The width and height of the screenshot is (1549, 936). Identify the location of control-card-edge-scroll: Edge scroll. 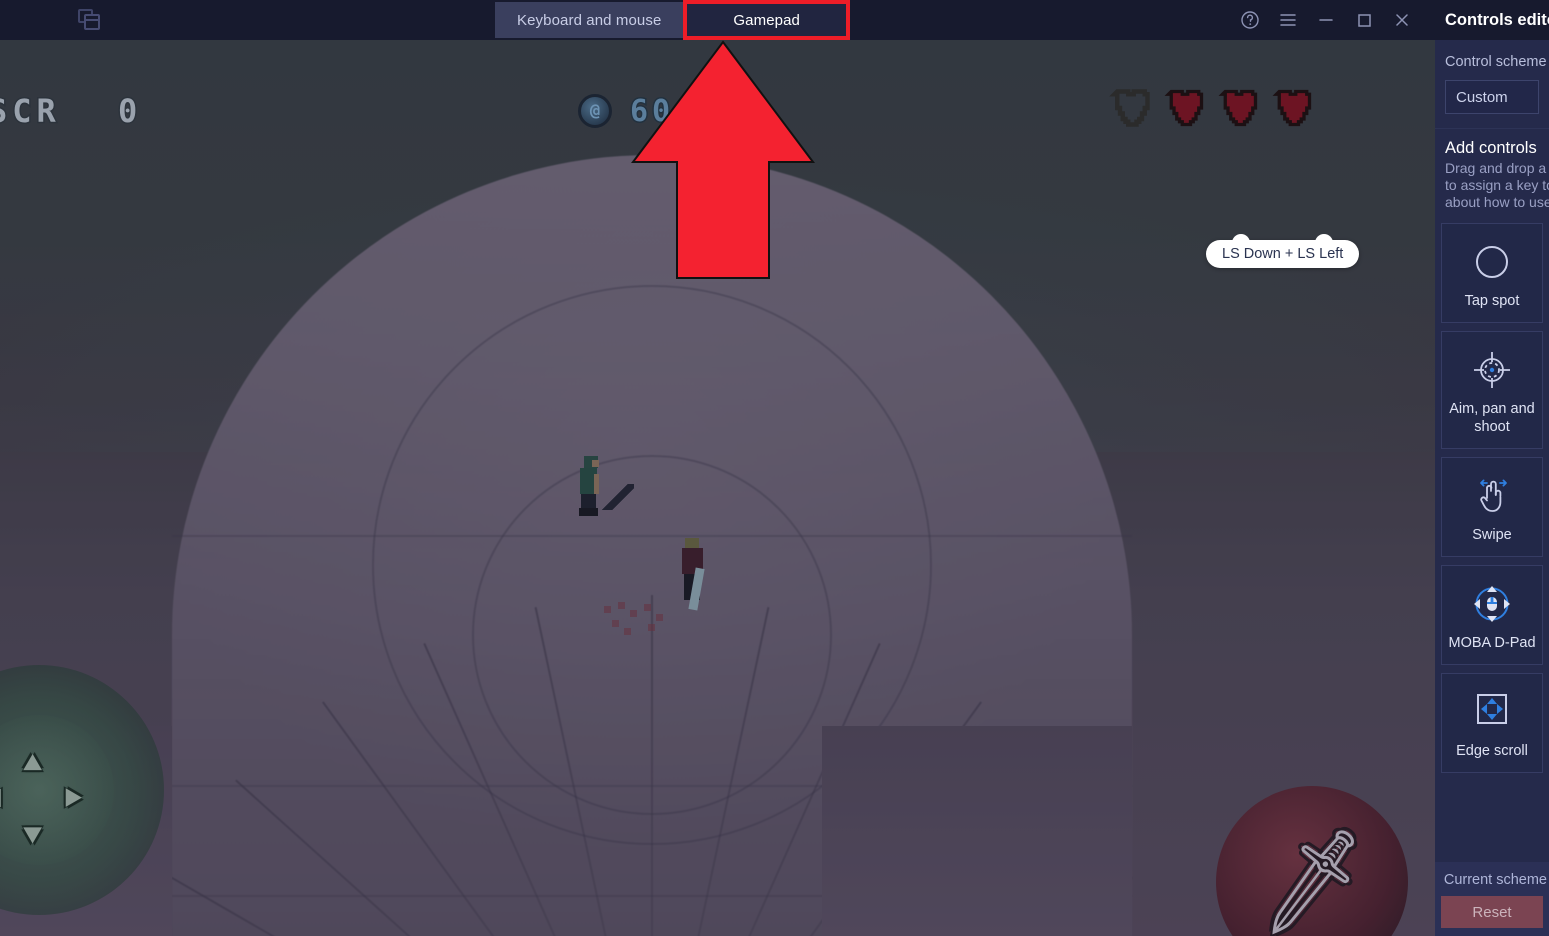
(1492, 723).